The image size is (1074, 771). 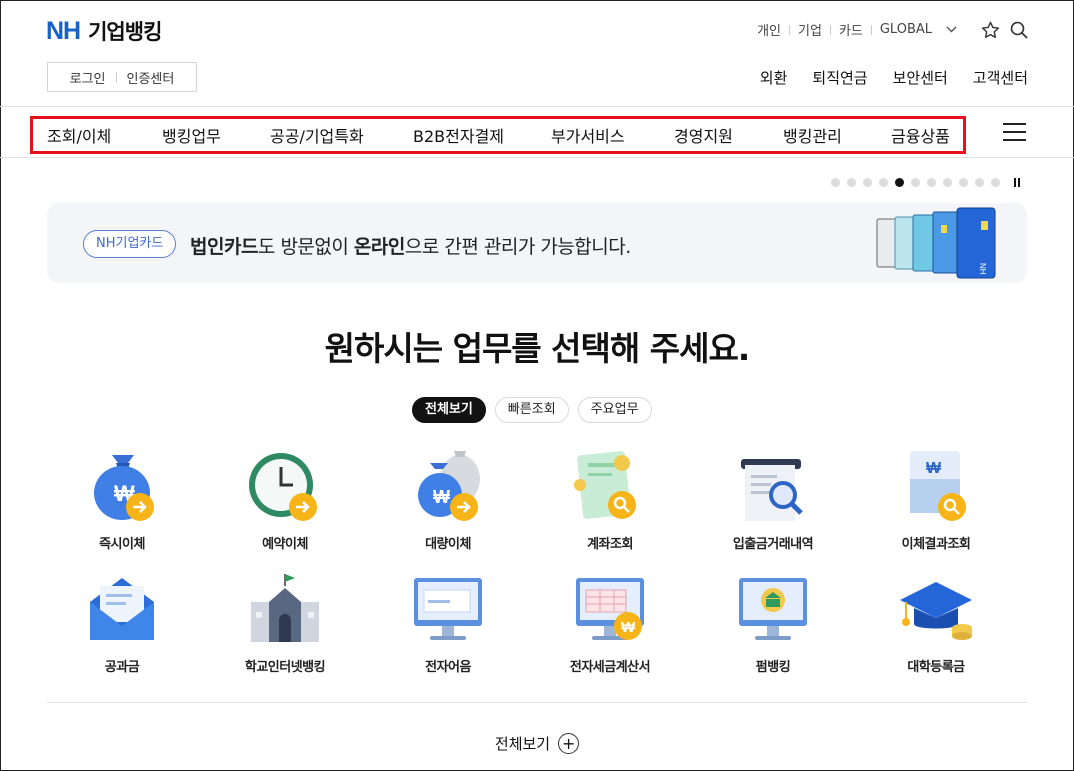 I want to click on menu-item-banking-management: 뱅킹관리, so click(x=812, y=135).